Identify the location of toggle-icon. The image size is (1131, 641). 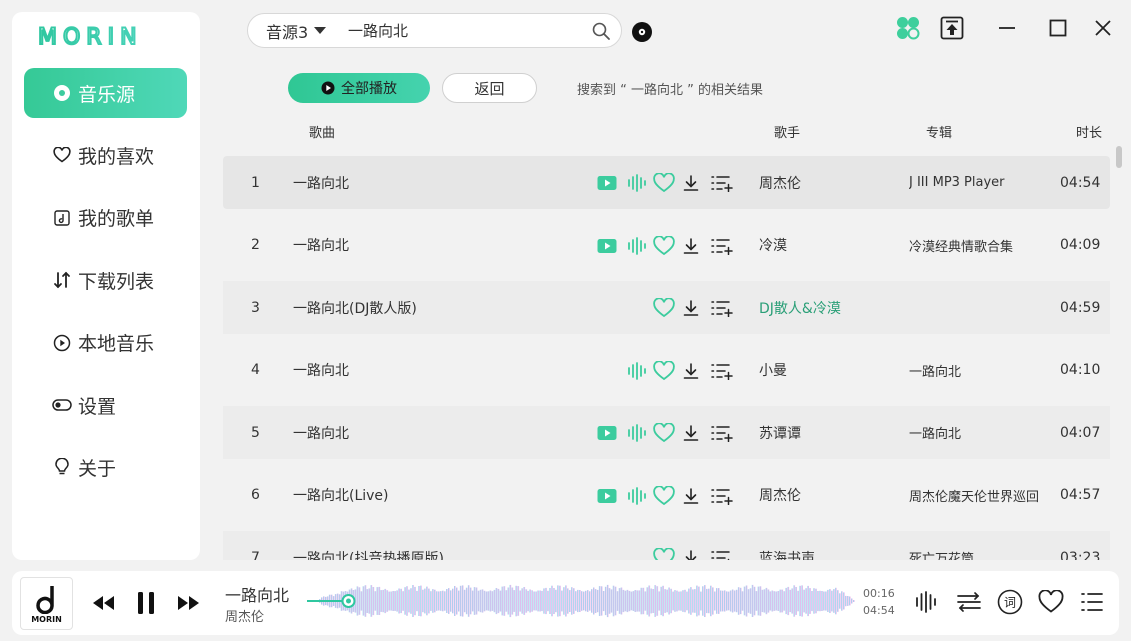
(62, 405).